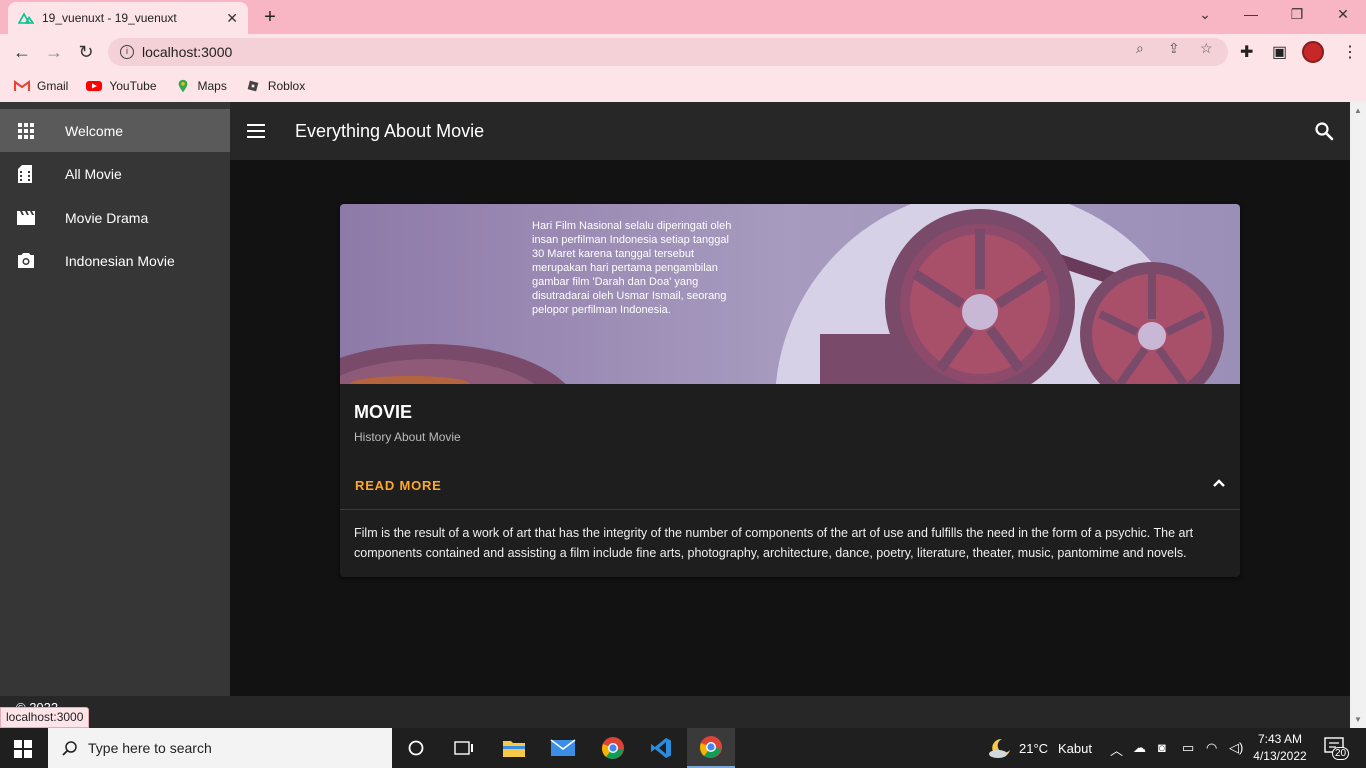 The height and width of the screenshot is (768, 1366). What do you see at coordinates (54, 52) in the screenshot?
I see `forward-button: →` at bounding box center [54, 52].